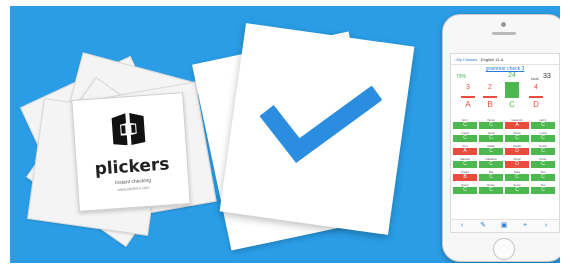 Image resolution: width=570 pixels, height=269 pixels. Describe the element at coordinates (492, 59) in the screenshot. I see `nav-title: English 11-A` at that location.